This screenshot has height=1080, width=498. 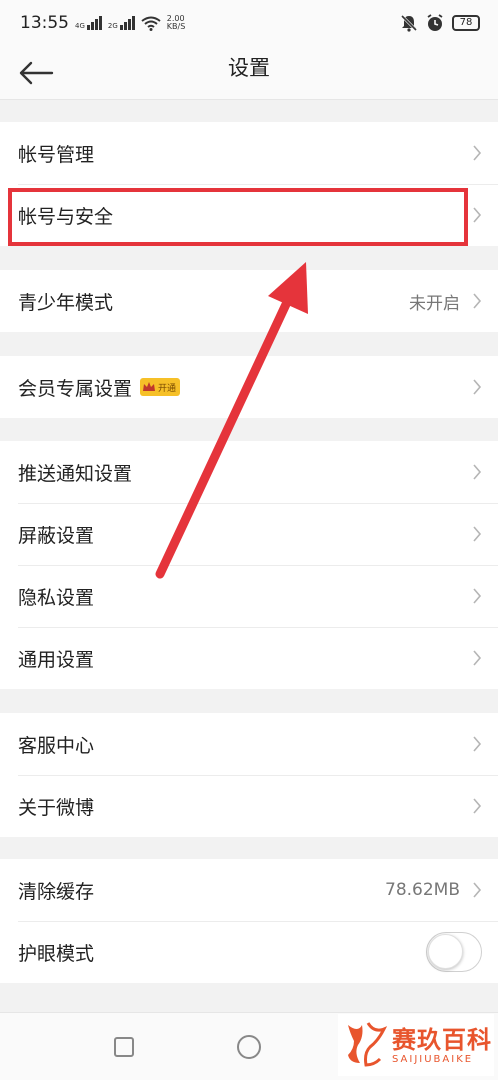 What do you see at coordinates (124, 1047) in the screenshot?
I see `recent-apps-button` at bounding box center [124, 1047].